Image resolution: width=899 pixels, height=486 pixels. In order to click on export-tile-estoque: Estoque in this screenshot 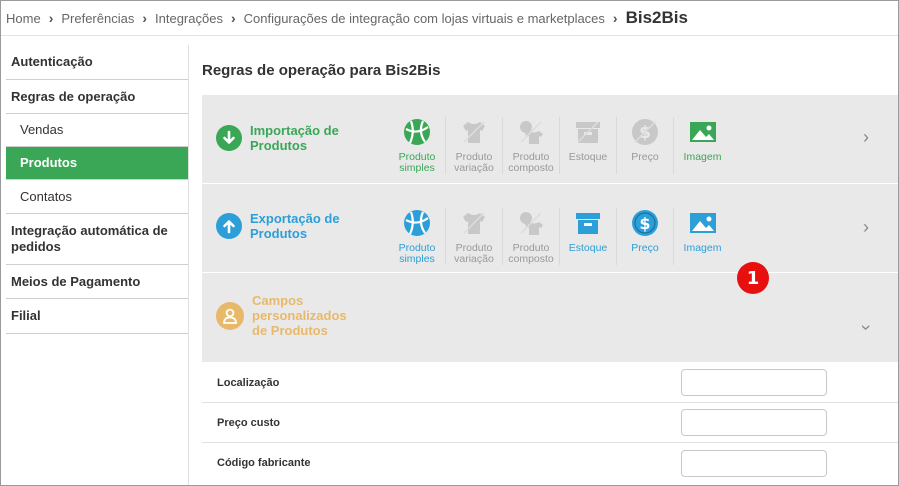, I will do `click(588, 236)`.